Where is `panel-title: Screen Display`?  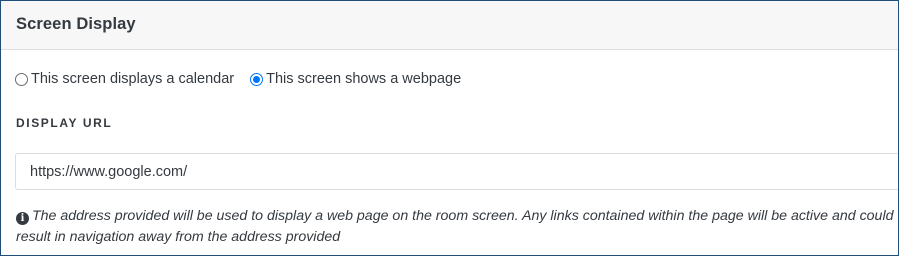
panel-title: Screen Display is located at coordinates (76, 24).